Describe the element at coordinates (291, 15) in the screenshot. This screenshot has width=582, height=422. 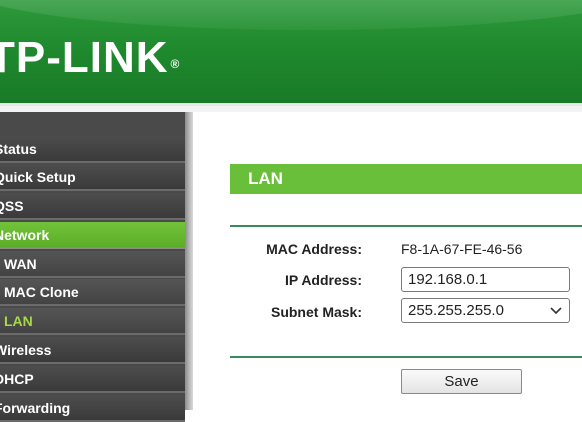
I see `header-gloss` at that location.